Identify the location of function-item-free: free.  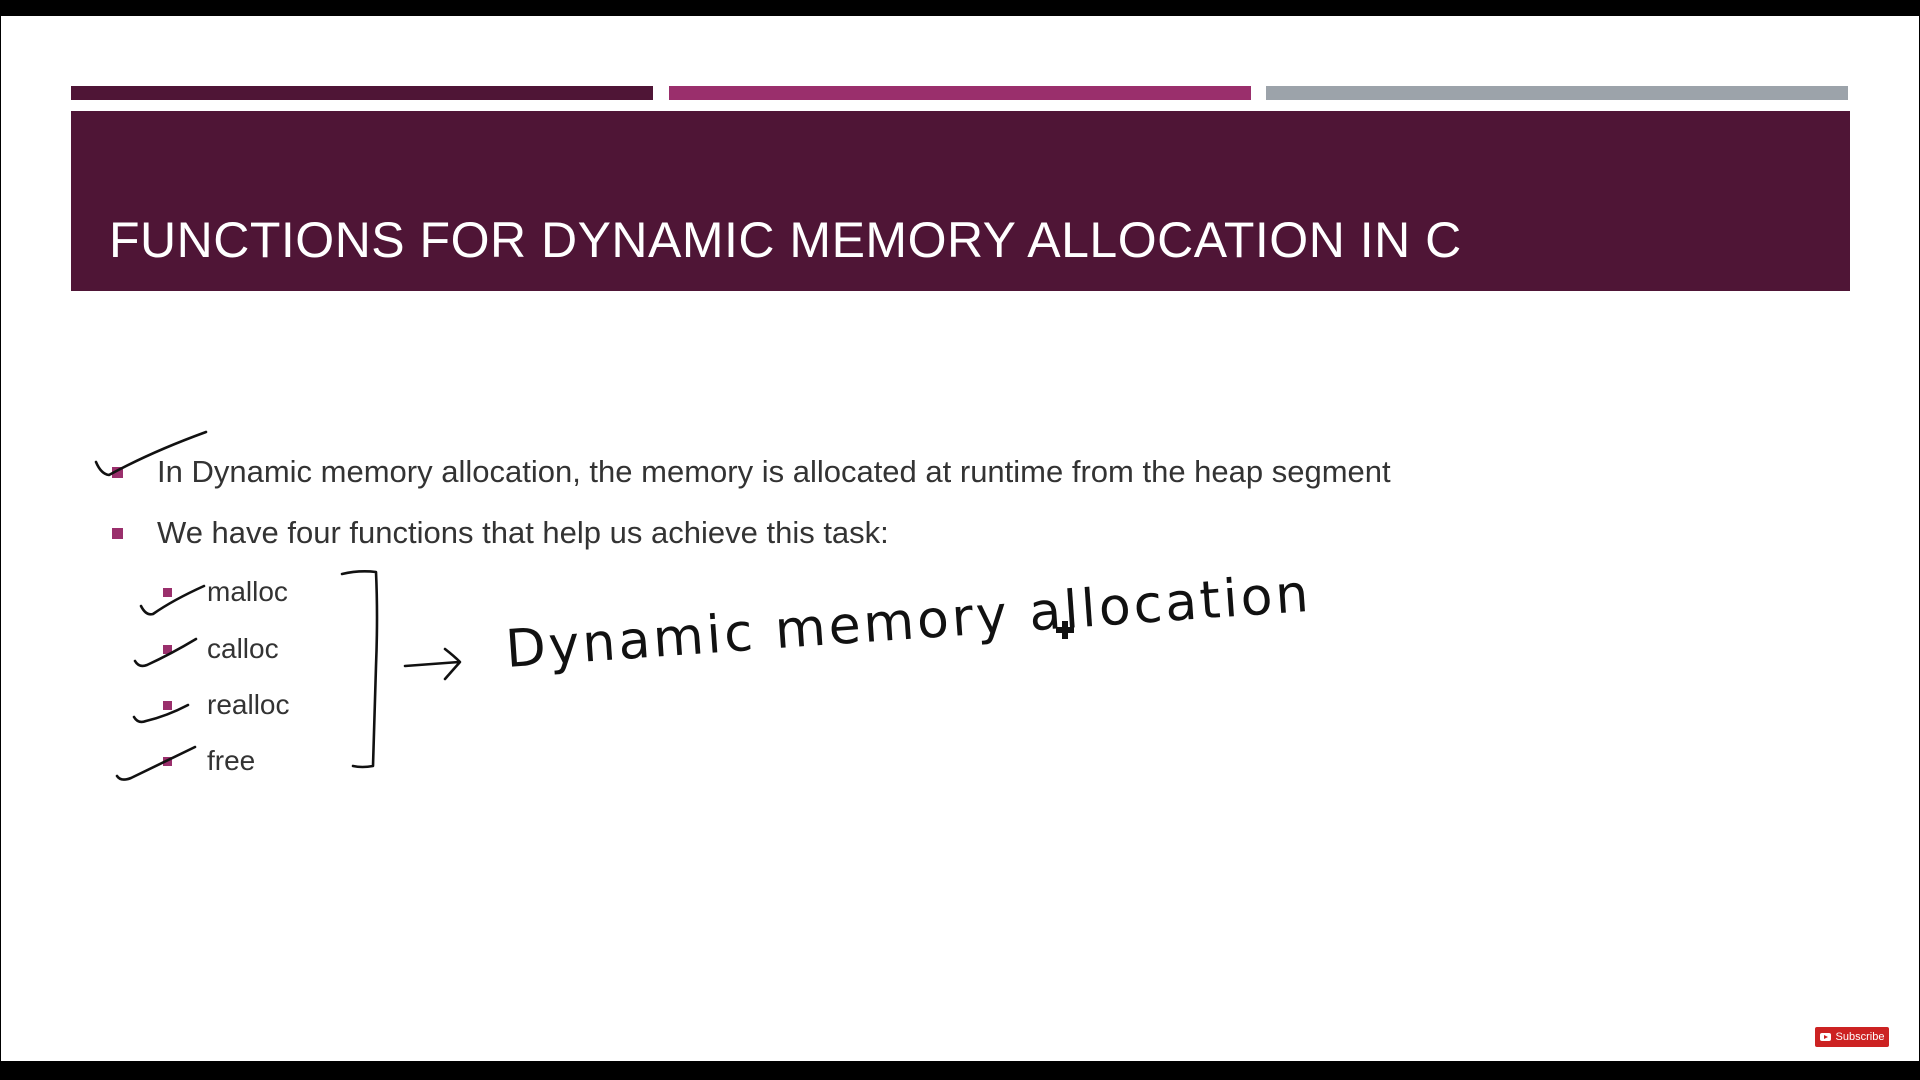
(209, 761).